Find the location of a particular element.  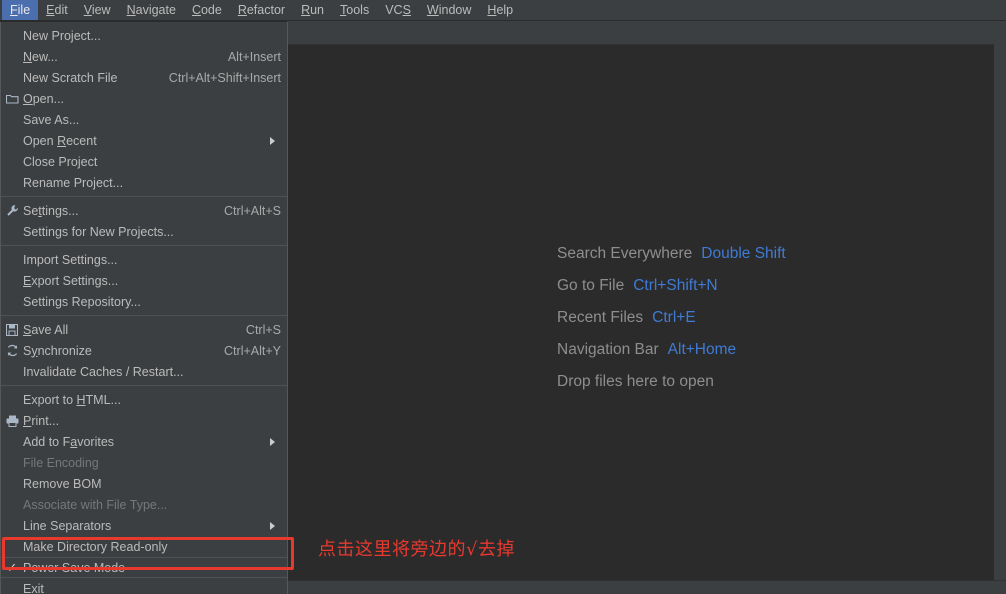

menubar-item-label: Navigate is located at coordinates (151, 9).